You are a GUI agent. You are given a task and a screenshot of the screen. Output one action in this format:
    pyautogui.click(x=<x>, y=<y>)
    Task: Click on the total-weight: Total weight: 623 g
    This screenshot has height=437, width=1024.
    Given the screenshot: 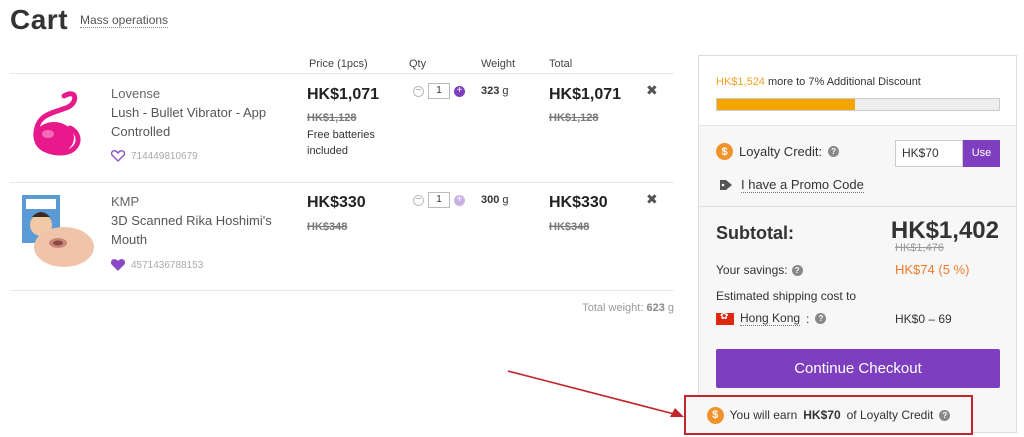 What is the action you would take?
    pyautogui.click(x=628, y=308)
    